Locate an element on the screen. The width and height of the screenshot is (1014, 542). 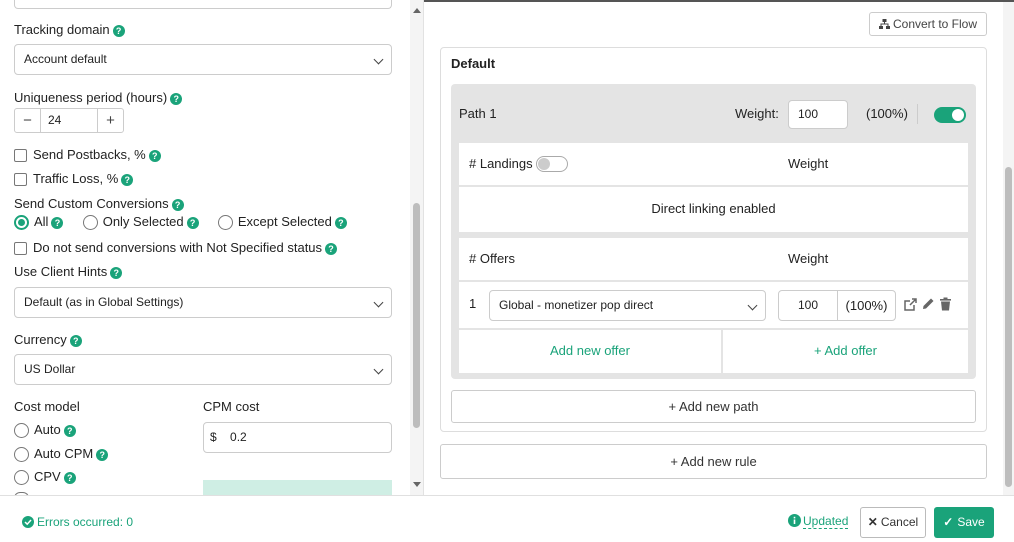
check-circle-icon is located at coordinates (28, 522).